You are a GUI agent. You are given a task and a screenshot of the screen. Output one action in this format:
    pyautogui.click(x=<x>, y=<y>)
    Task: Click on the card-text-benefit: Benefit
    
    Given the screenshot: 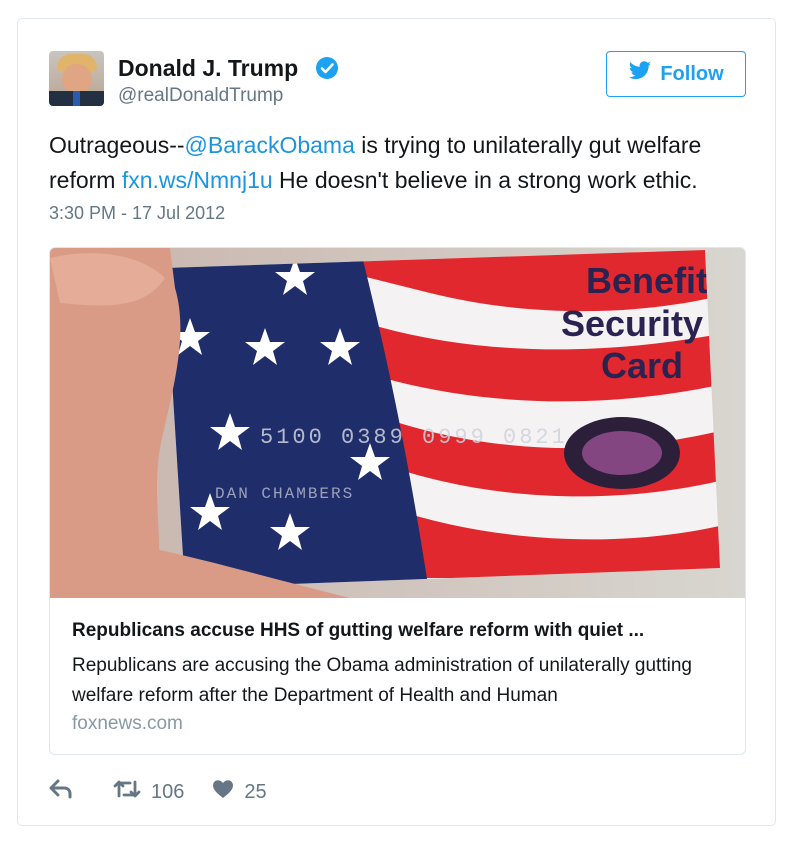 What is the action you would take?
    pyautogui.click(x=647, y=280)
    